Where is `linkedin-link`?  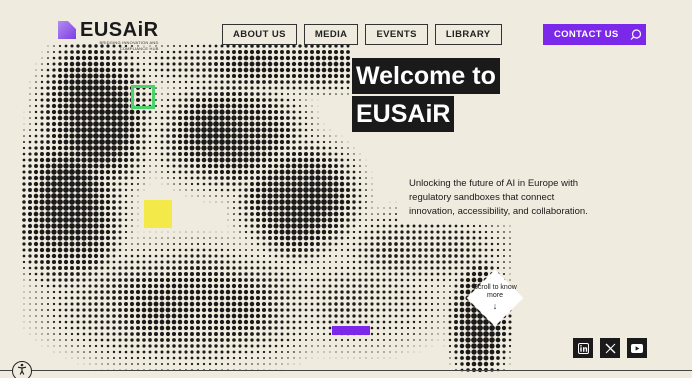
linkedin-link is located at coordinates (583, 348).